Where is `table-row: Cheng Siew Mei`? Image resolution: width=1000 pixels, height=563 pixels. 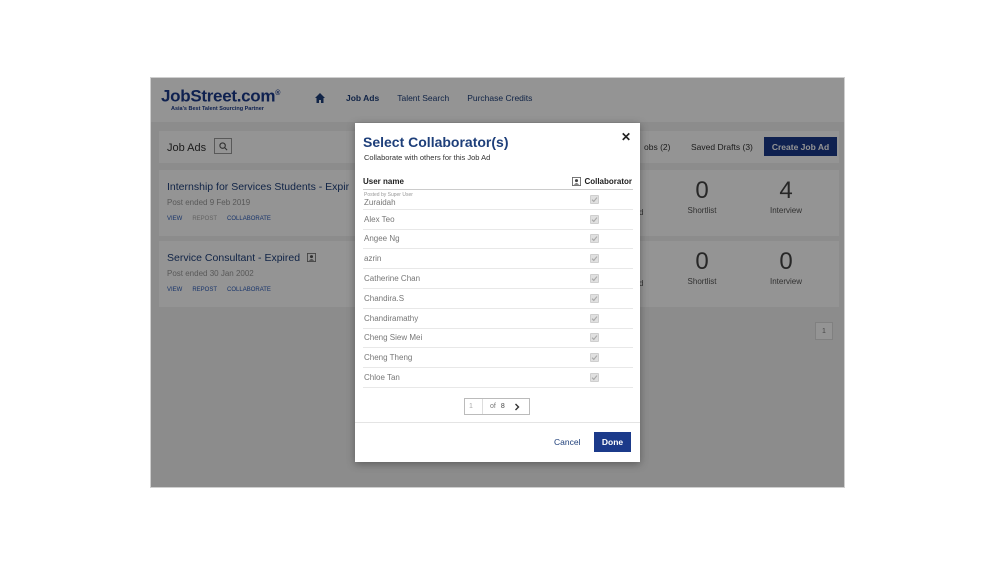
table-row: Cheng Siew Mei is located at coordinates (498, 339).